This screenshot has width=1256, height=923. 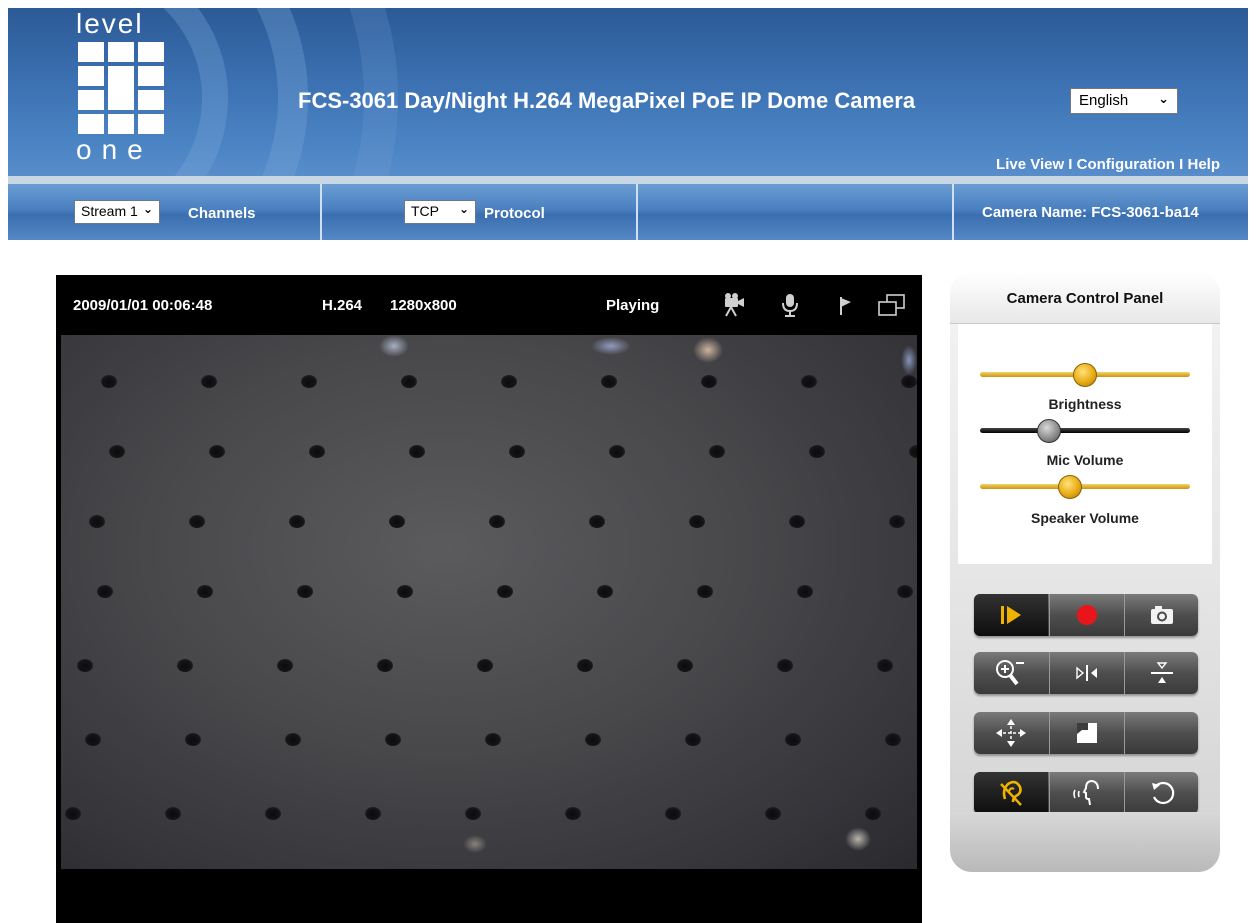 I want to click on speaker-volume-slider-track, so click(x=1085, y=486).